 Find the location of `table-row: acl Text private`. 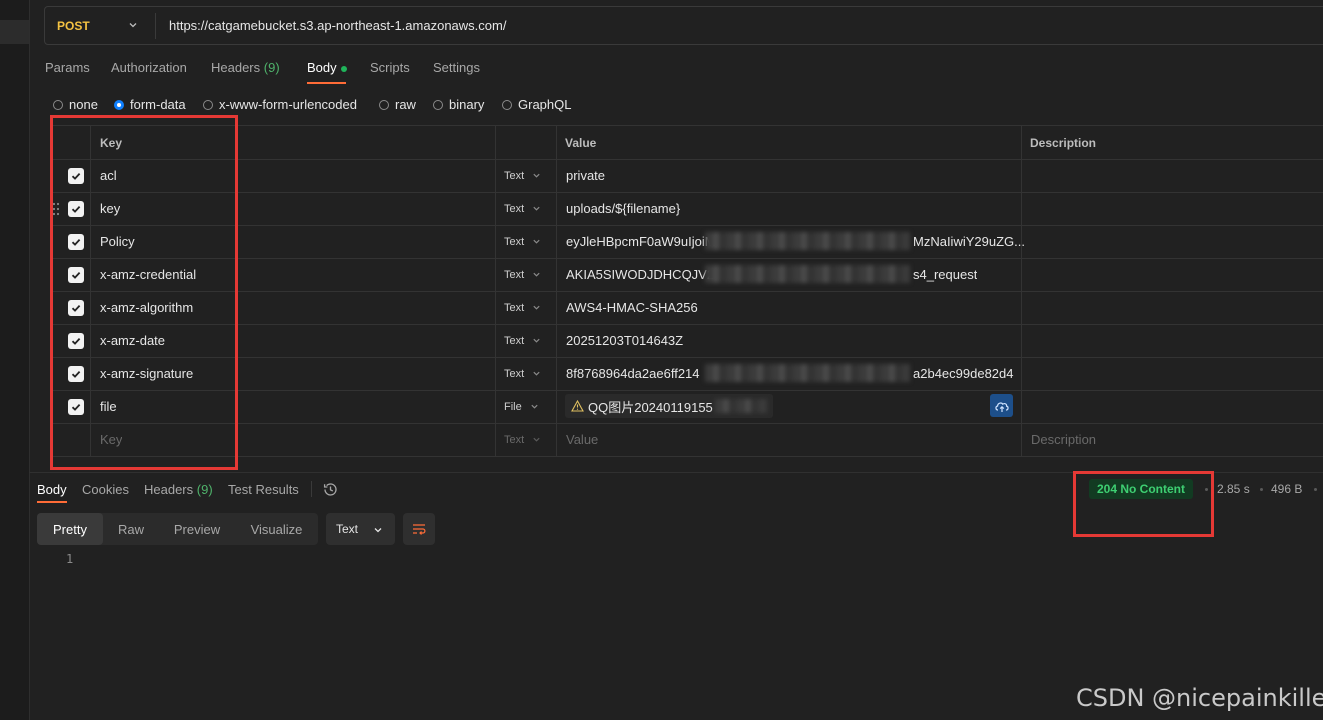

table-row: acl Text private is located at coordinates (687, 176).